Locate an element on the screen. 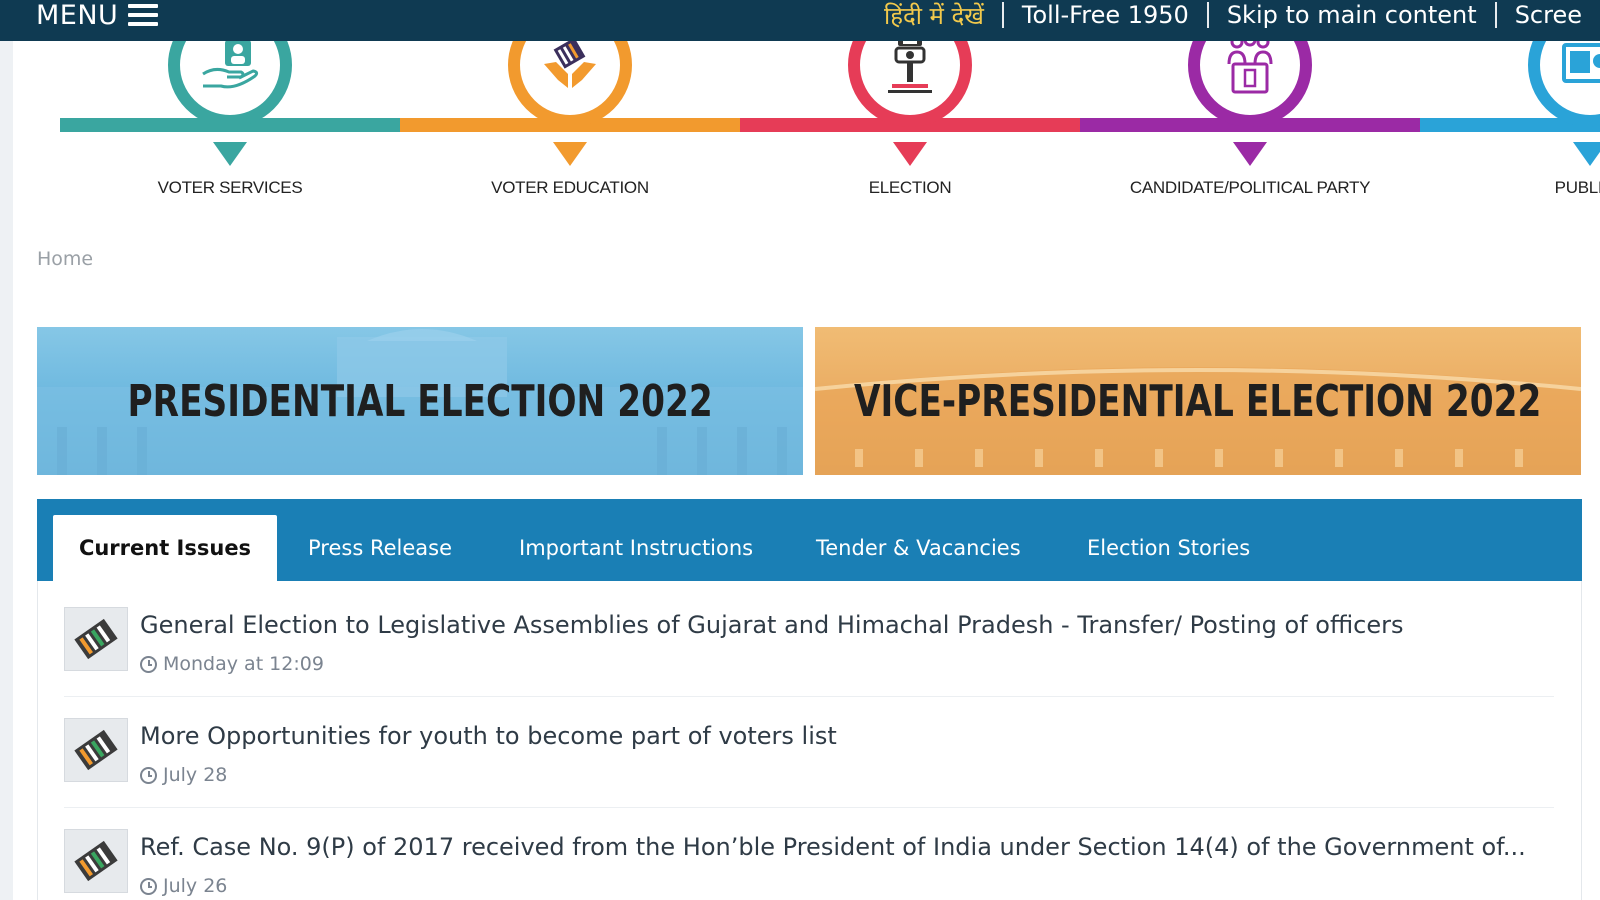 This screenshot has width=1600, height=900. presidential-banner-title: PRESIDENTIAL ELECTION 2022 is located at coordinates (420, 401).